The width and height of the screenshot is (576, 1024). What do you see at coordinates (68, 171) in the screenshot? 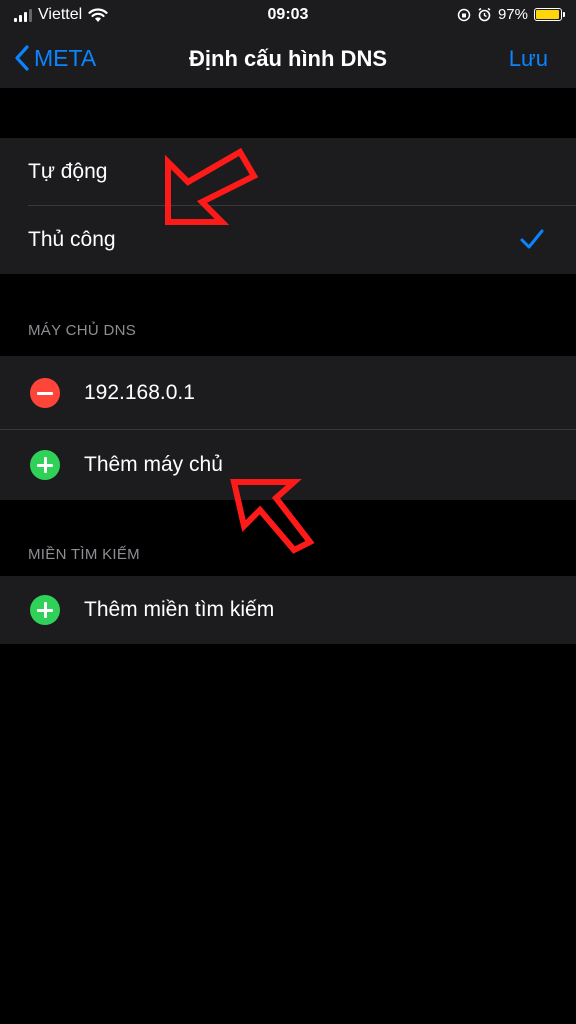
I see `mode-option-label: Tự động` at bounding box center [68, 171].